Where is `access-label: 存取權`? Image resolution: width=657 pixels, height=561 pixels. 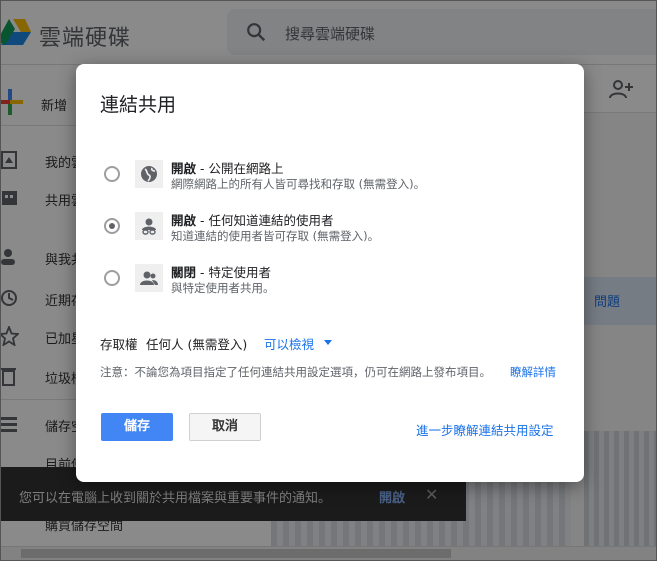
access-label: 存取權 is located at coordinates (119, 344).